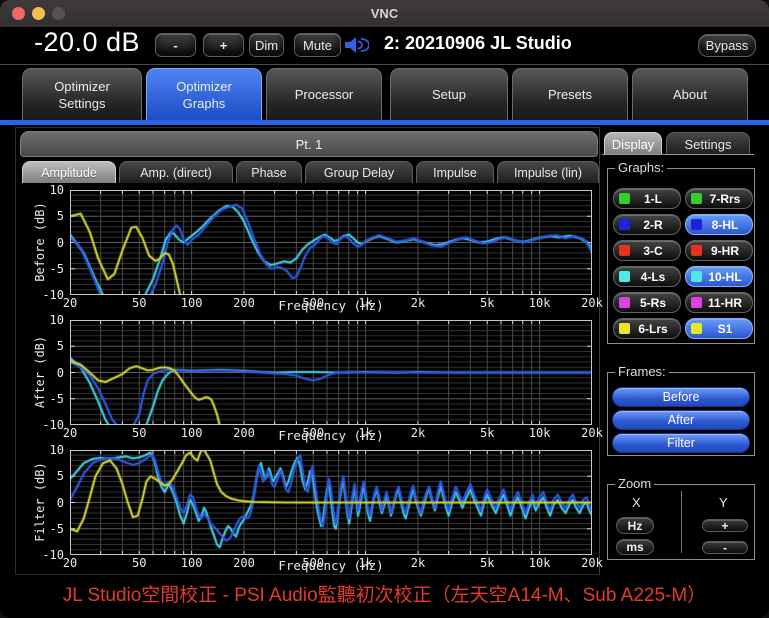 This screenshot has height=618, width=769. What do you see at coordinates (653, 250) in the screenshot?
I see `channel-label: 3-C` at bounding box center [653, 250].